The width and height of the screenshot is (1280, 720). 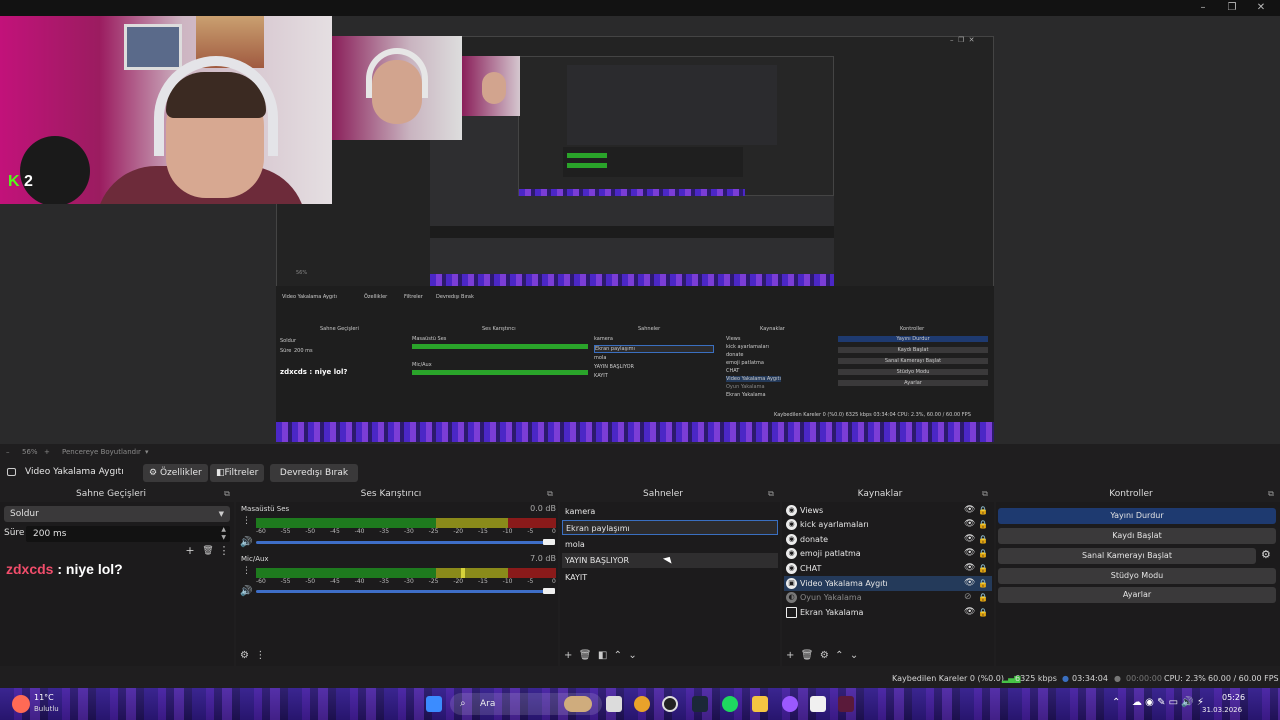 I want to click on fit-to-window: Pencereye Boyutlandır, so click(x=101, y=452).